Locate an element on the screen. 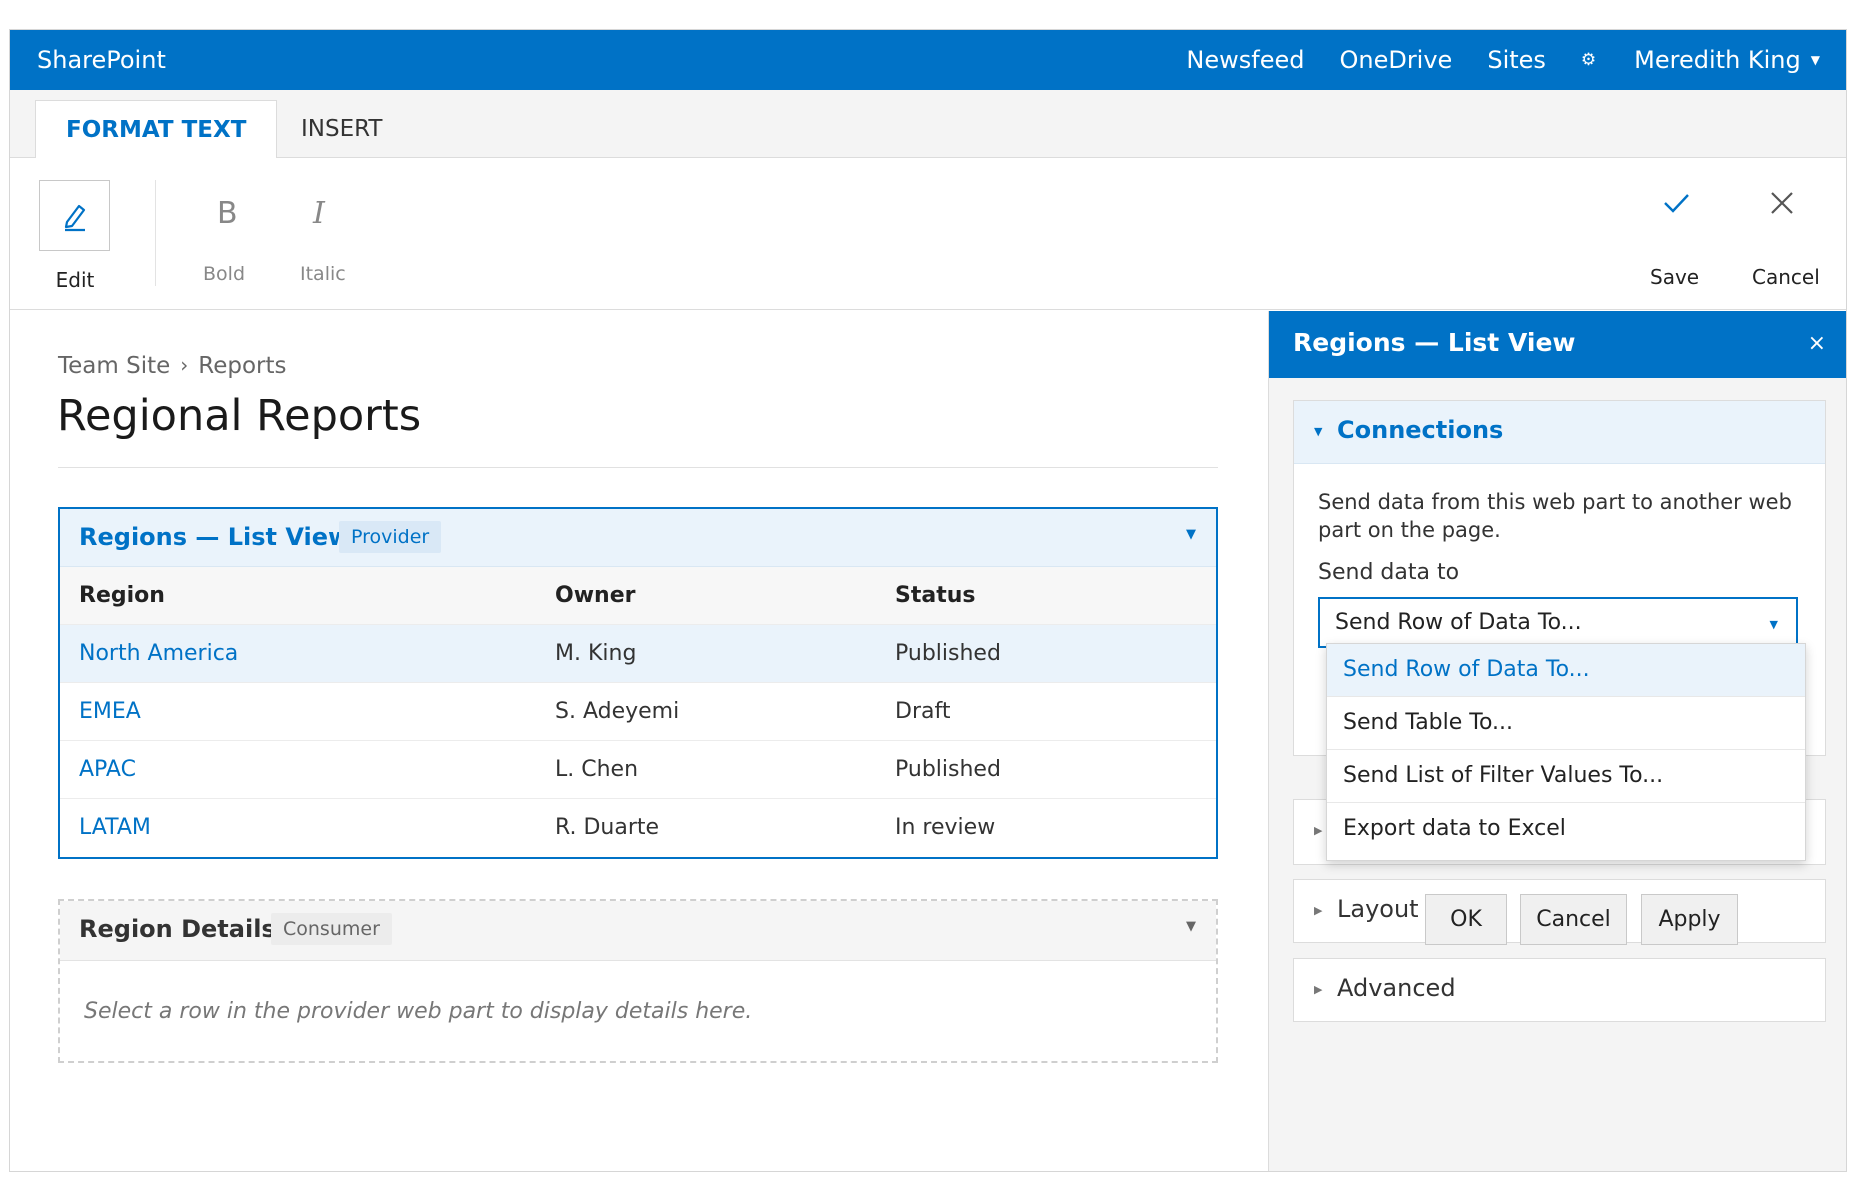 The width and height of the screenshot is (1858, 1198). edit-button is located at coordinates (74, 215).